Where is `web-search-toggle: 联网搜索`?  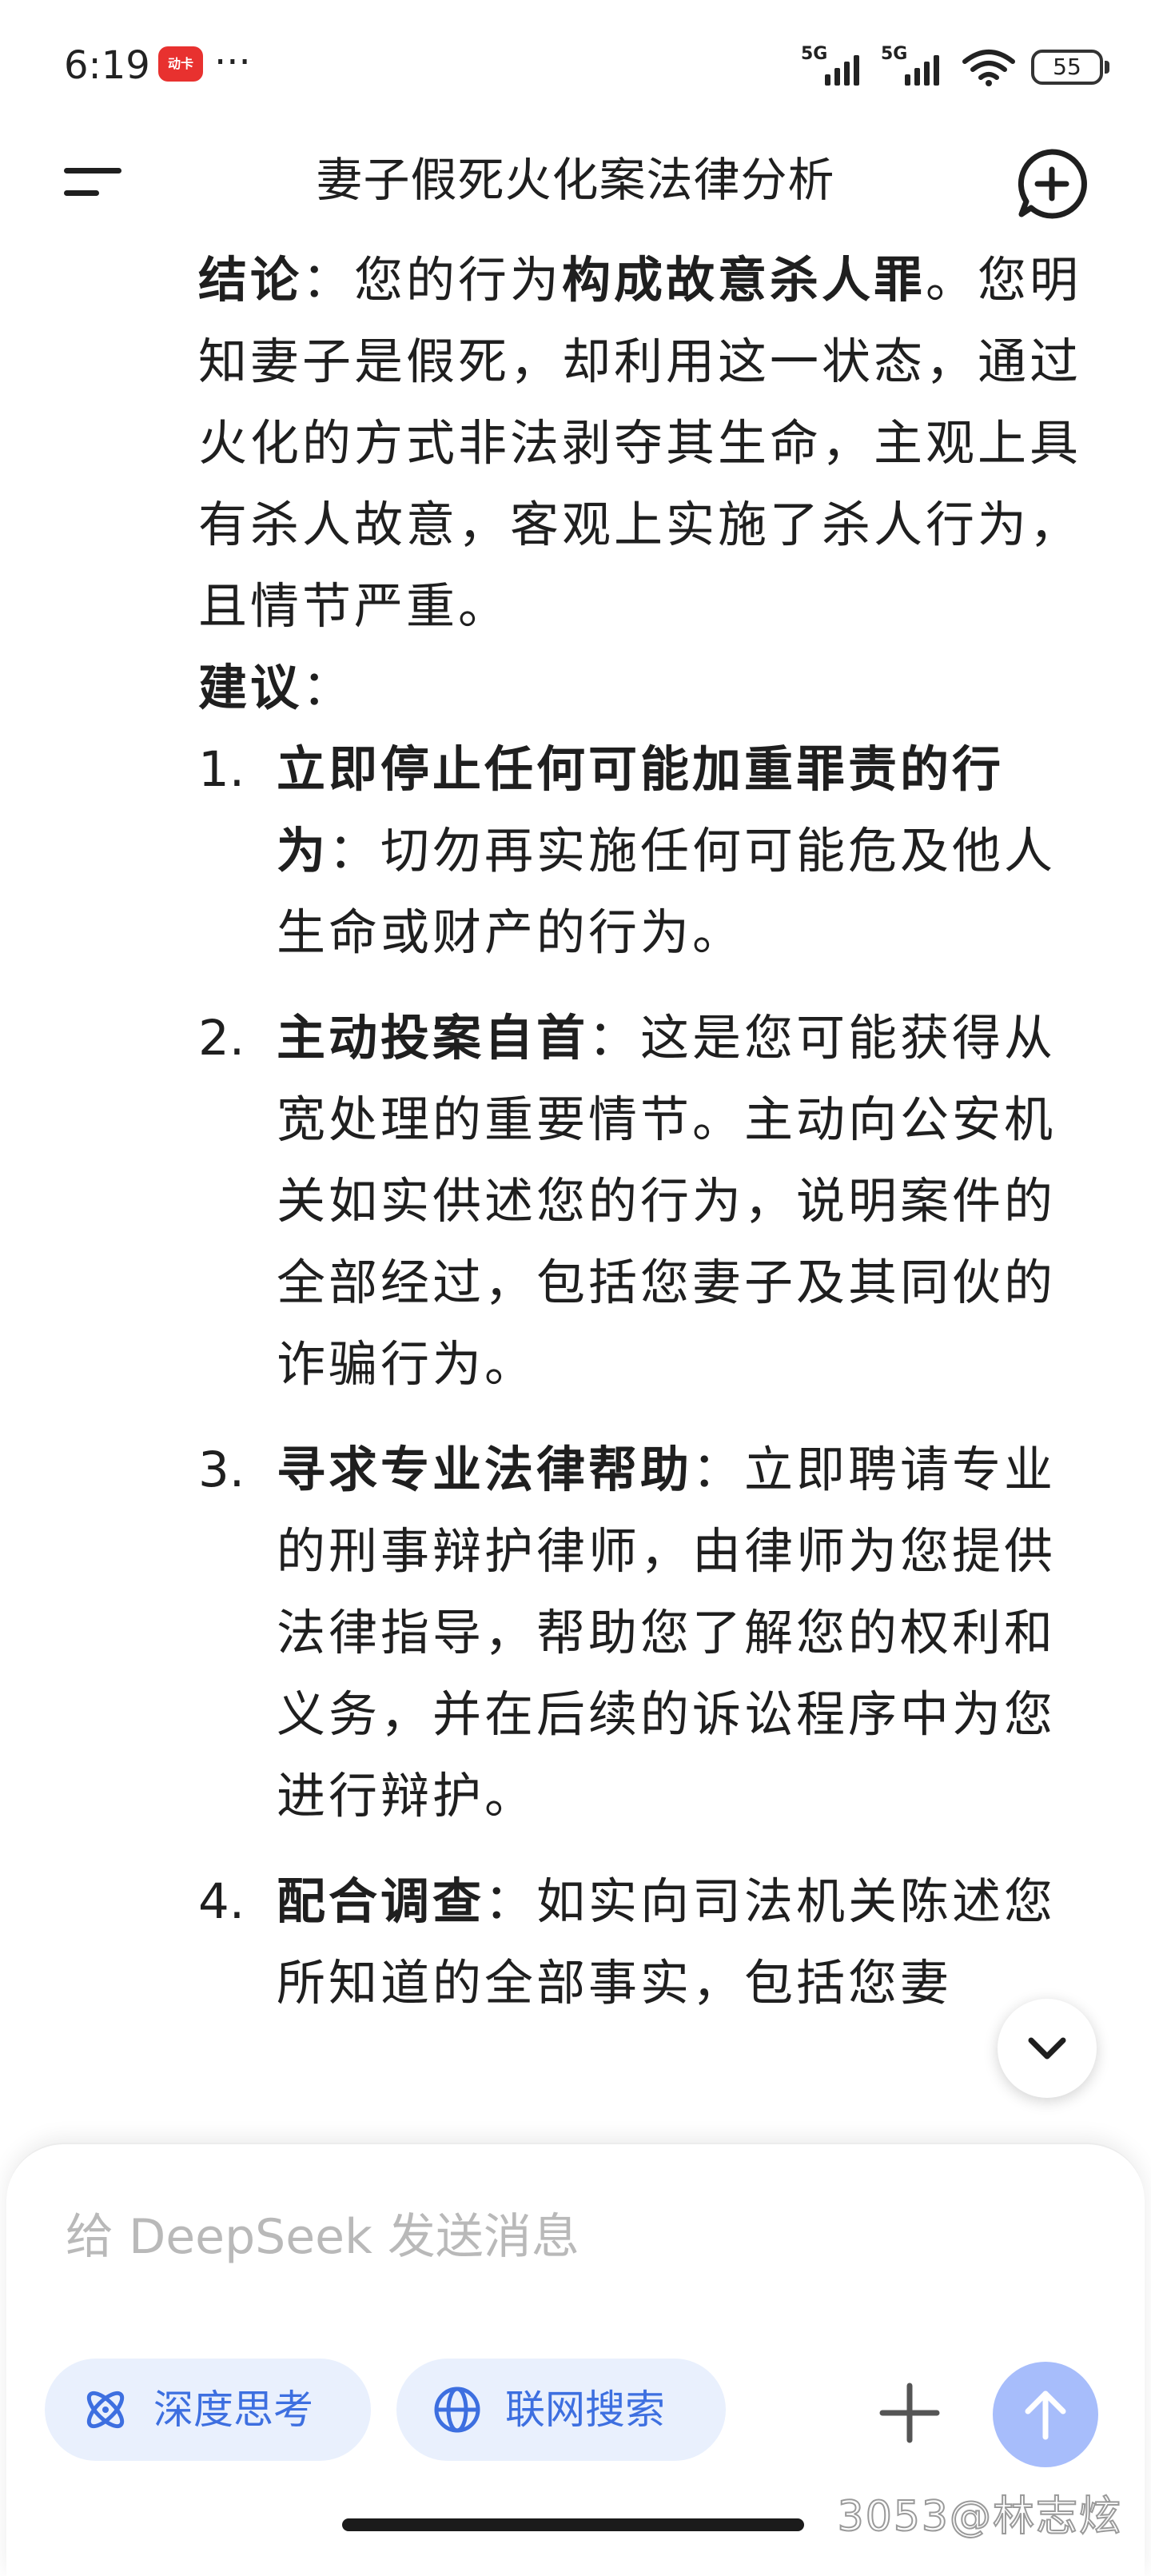 web-search-toggle: 联网搜索 is located at coordinates (561, 2410).